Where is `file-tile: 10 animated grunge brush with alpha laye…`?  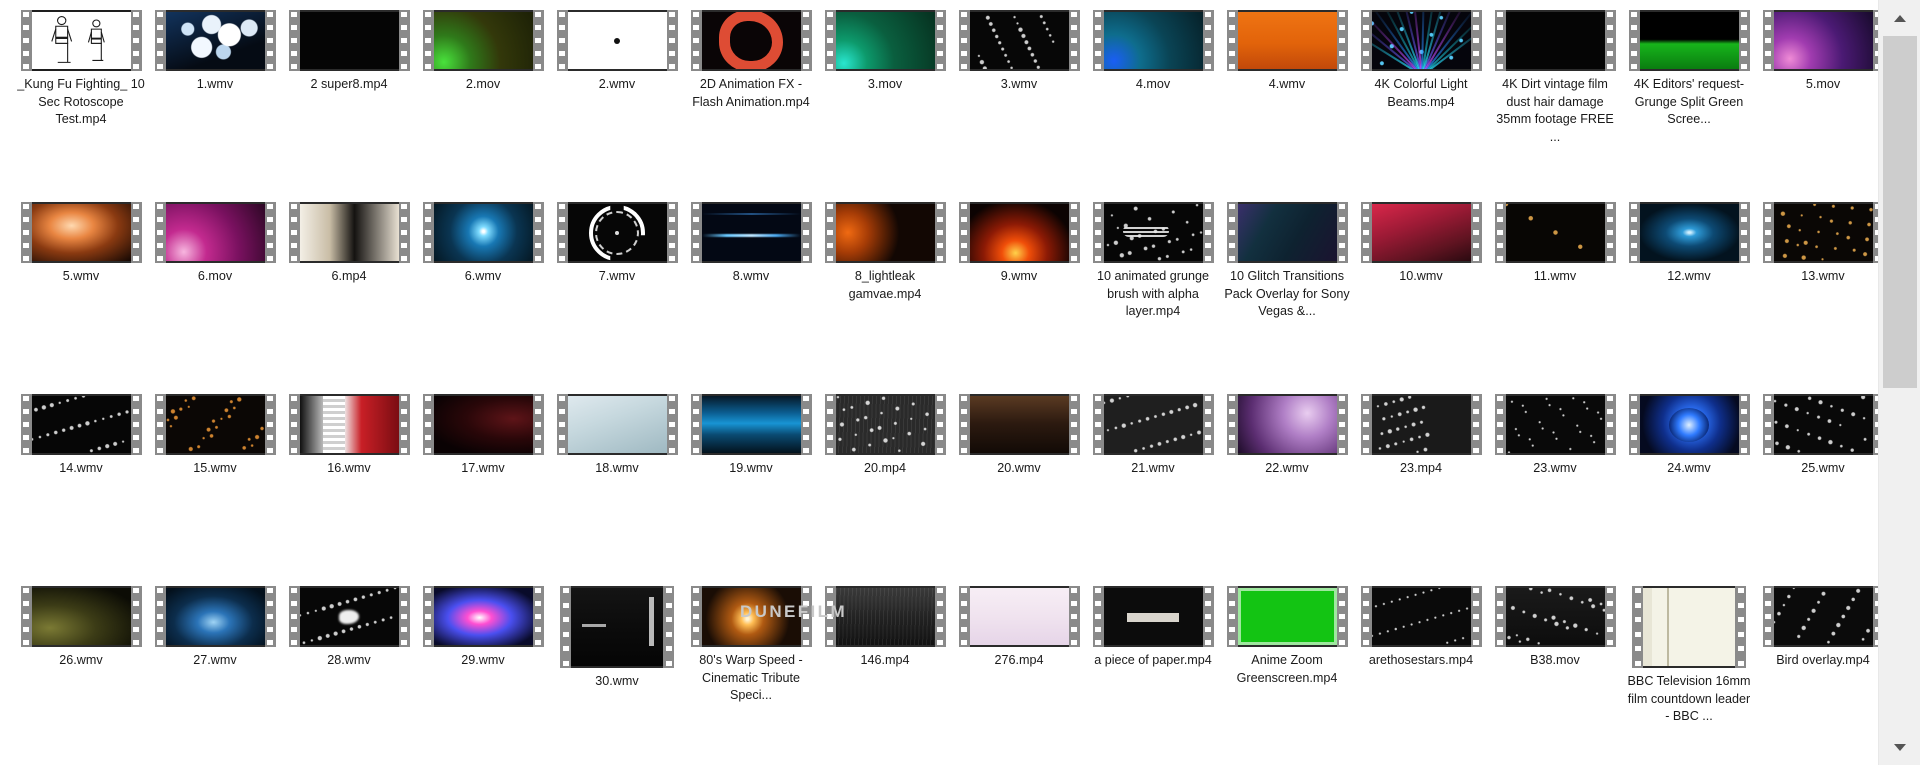
file-tile: 10 animated grunge brush with alpha laye… is located at coordinates (1153, 294).